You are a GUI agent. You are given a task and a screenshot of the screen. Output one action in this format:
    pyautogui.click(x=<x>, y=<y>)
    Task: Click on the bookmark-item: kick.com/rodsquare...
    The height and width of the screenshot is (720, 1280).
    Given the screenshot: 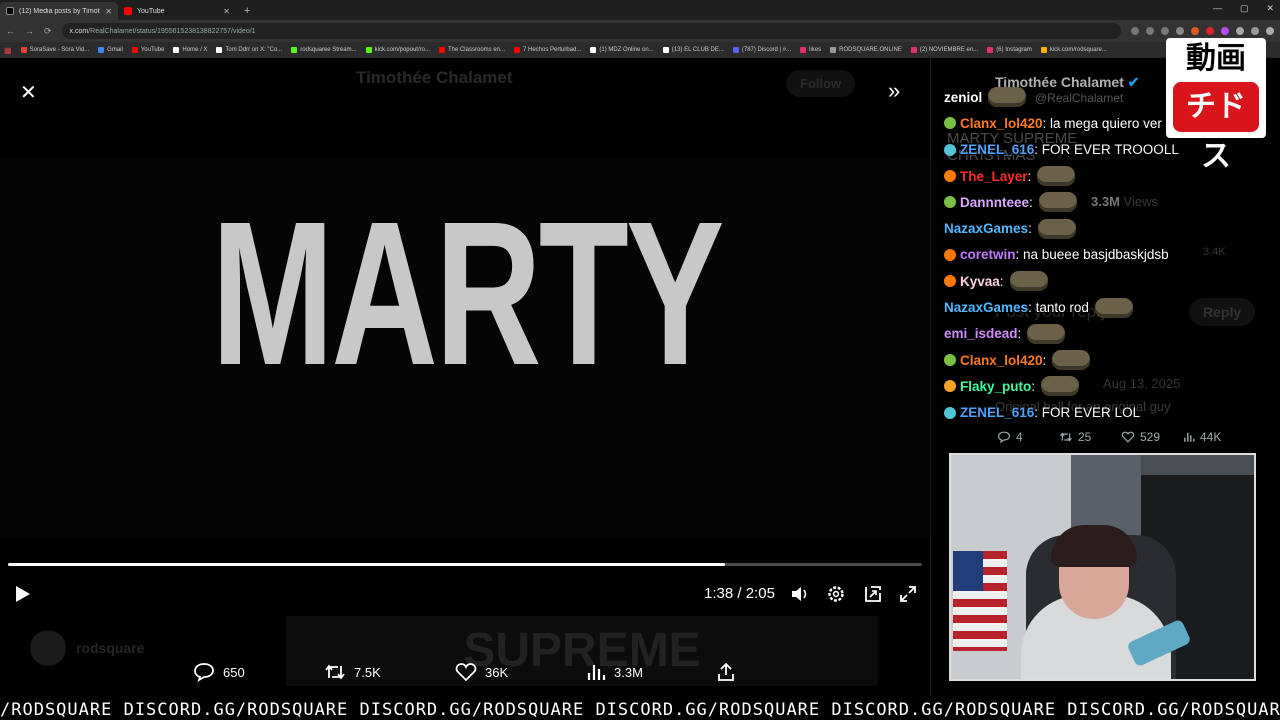 What is the action you would take?
    pyautogui.click(x=1073, y=50)
    